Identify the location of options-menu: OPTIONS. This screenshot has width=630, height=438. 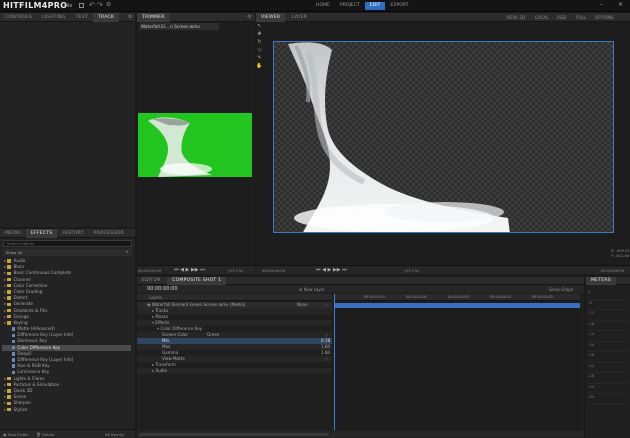
(604, 17).